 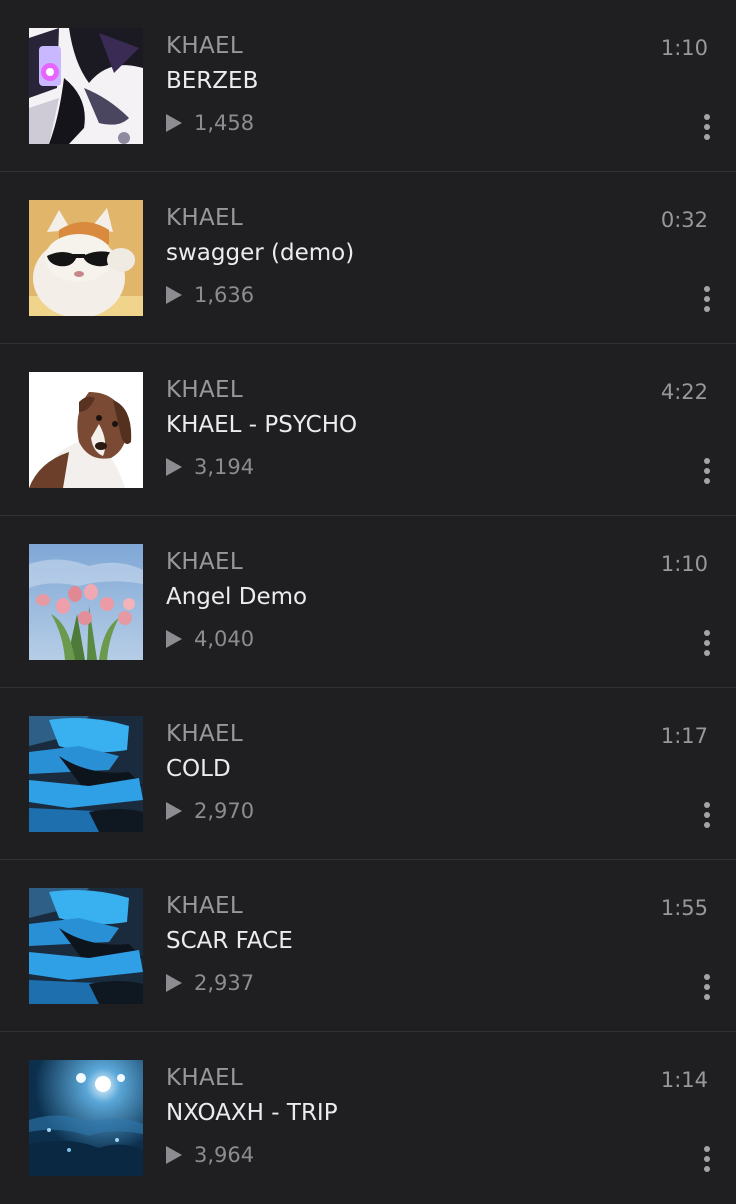 What do you see at coordinates (229, 941) in the screenshot?
I see `track-title: SCAR FACE` at bounding box center [229, 941].